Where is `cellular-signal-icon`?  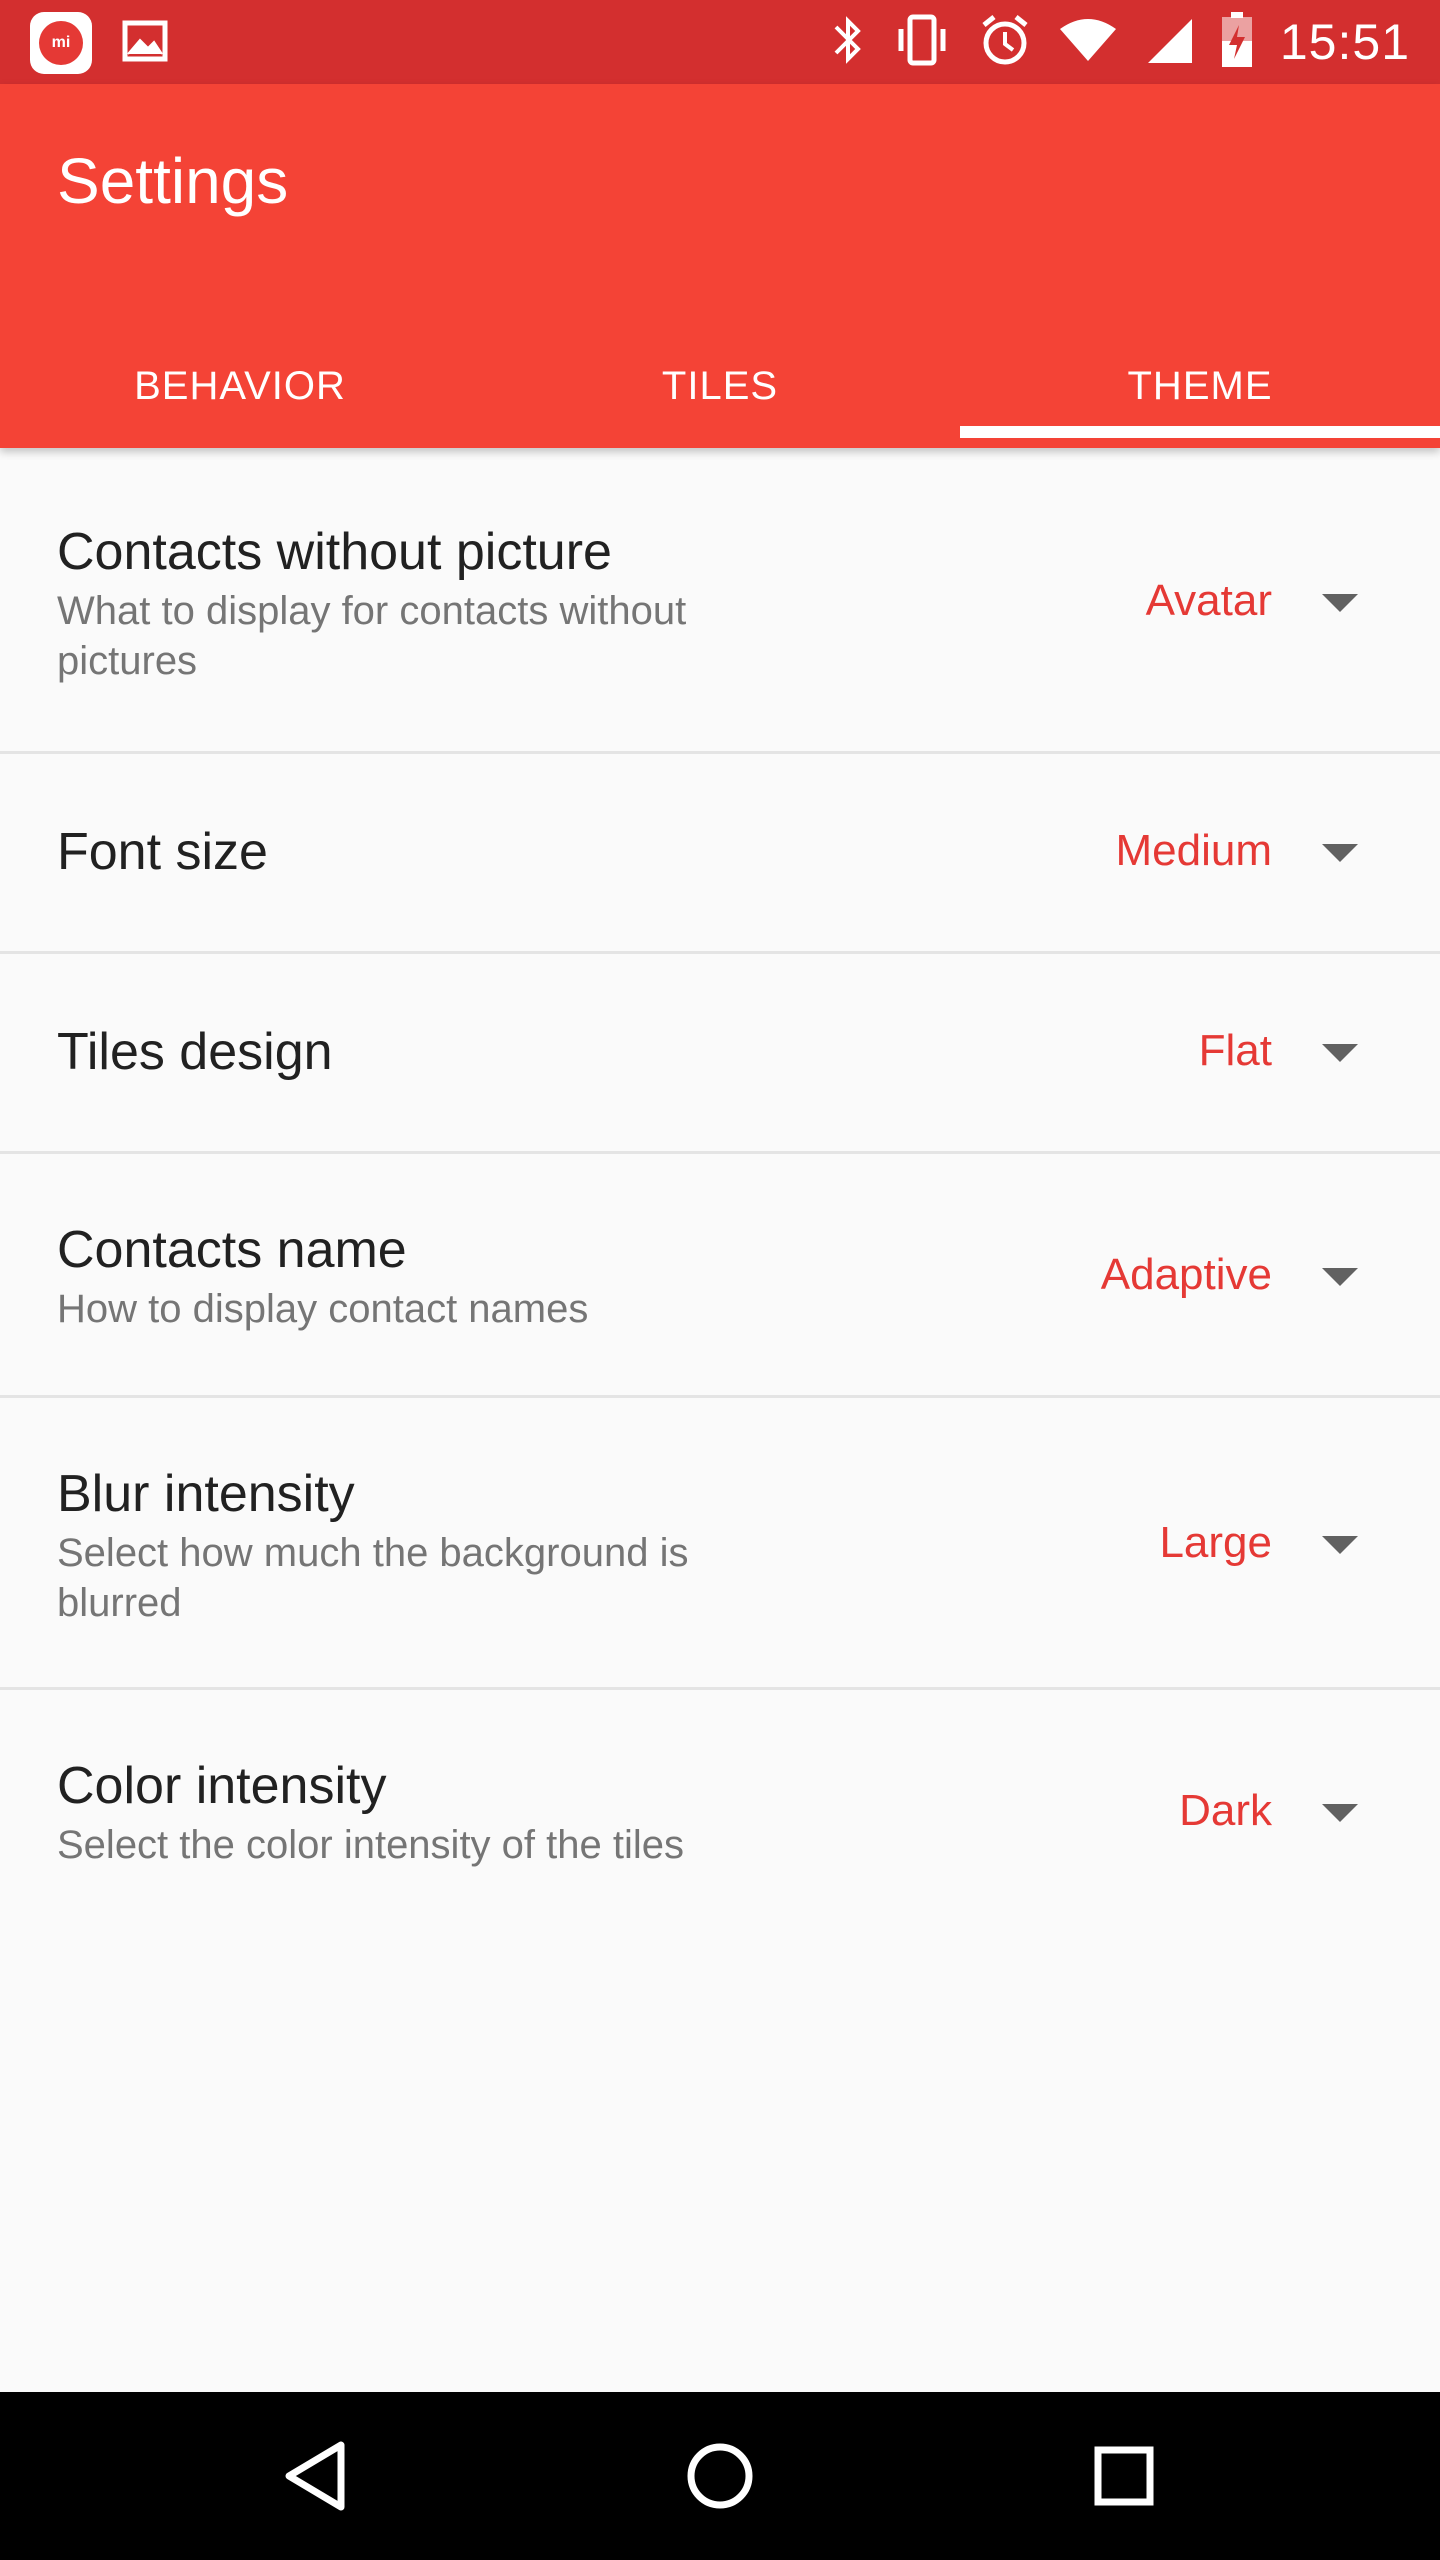
cellular-signal-icon is located at coordinates (1169, 42).